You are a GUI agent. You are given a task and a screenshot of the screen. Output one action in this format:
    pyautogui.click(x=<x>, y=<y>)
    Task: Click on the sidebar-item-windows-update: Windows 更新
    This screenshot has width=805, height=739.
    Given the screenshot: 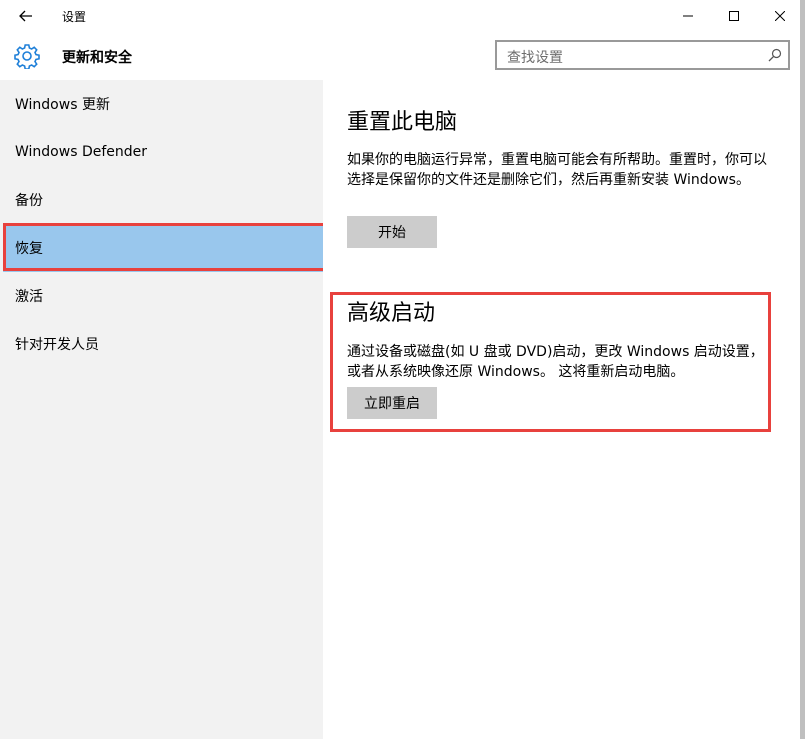 What is the action you would take?
    pyautogui.click(x=164, y=104)
    